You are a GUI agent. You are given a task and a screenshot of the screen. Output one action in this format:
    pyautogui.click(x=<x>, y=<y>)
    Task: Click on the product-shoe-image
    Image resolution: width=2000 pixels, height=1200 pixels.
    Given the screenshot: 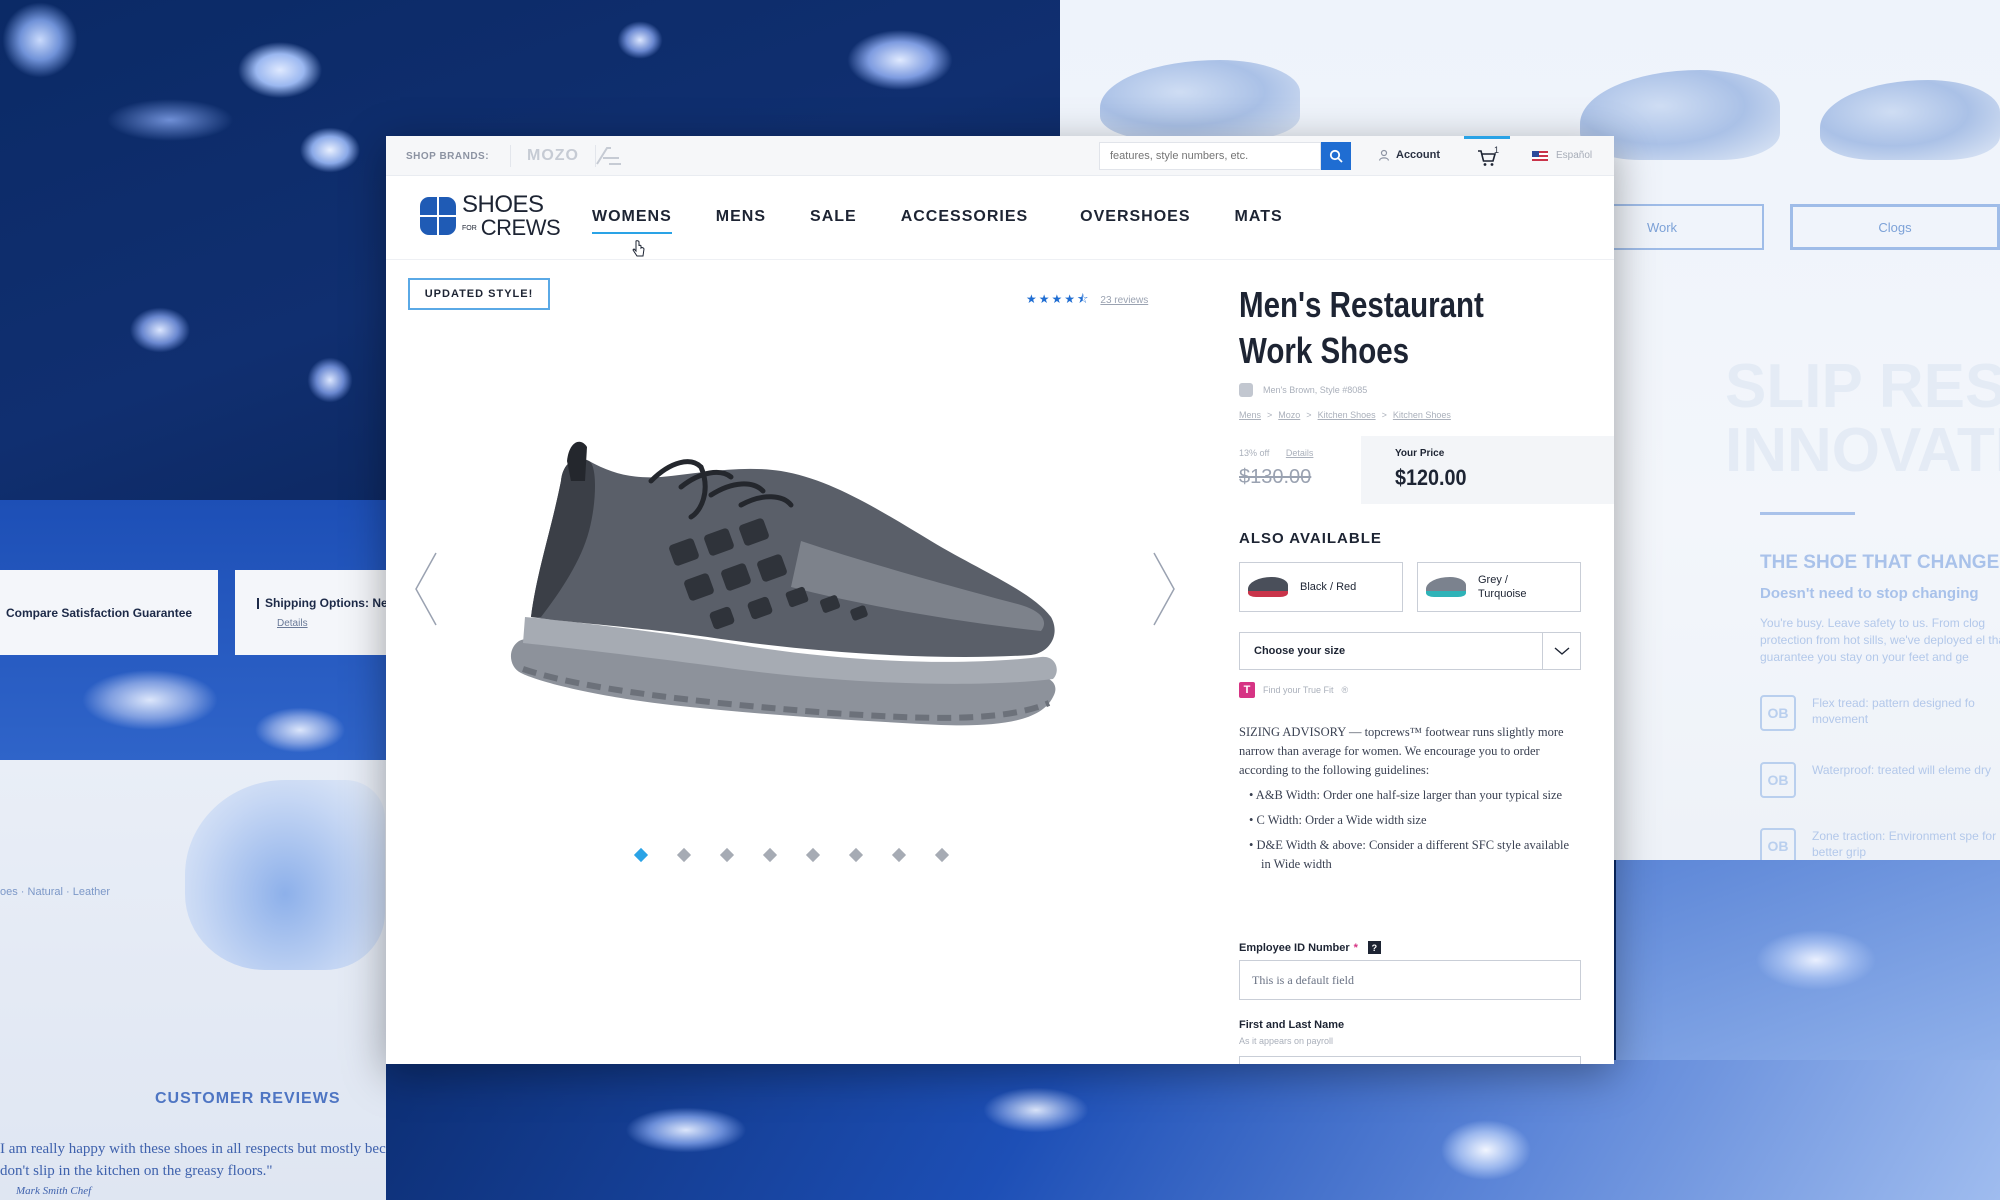 What is the action you would take?
    pyautogui.click(x=783, y=583)
    